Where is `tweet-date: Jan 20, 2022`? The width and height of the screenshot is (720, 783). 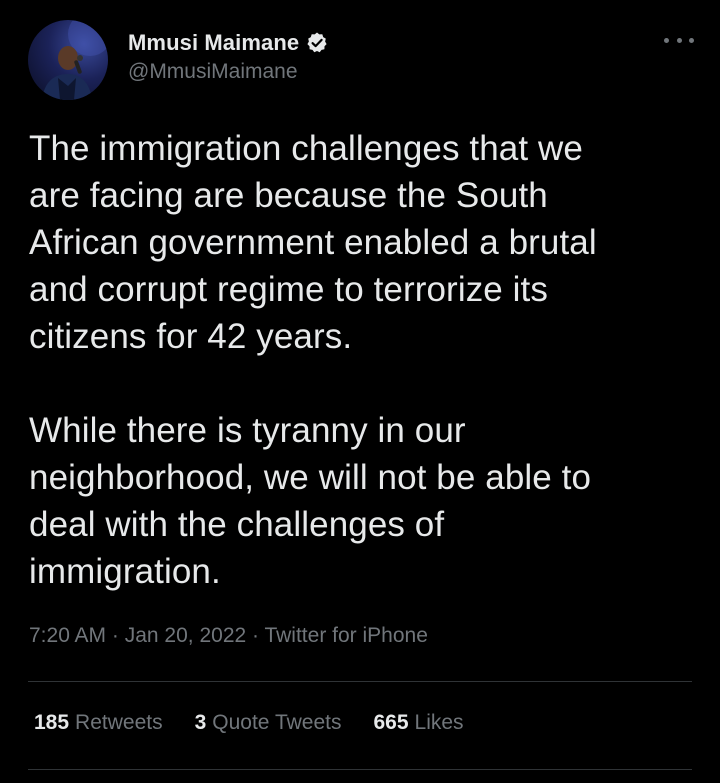 tweet-date: Jan 20, 2022 is located at coordinates (185, 635).